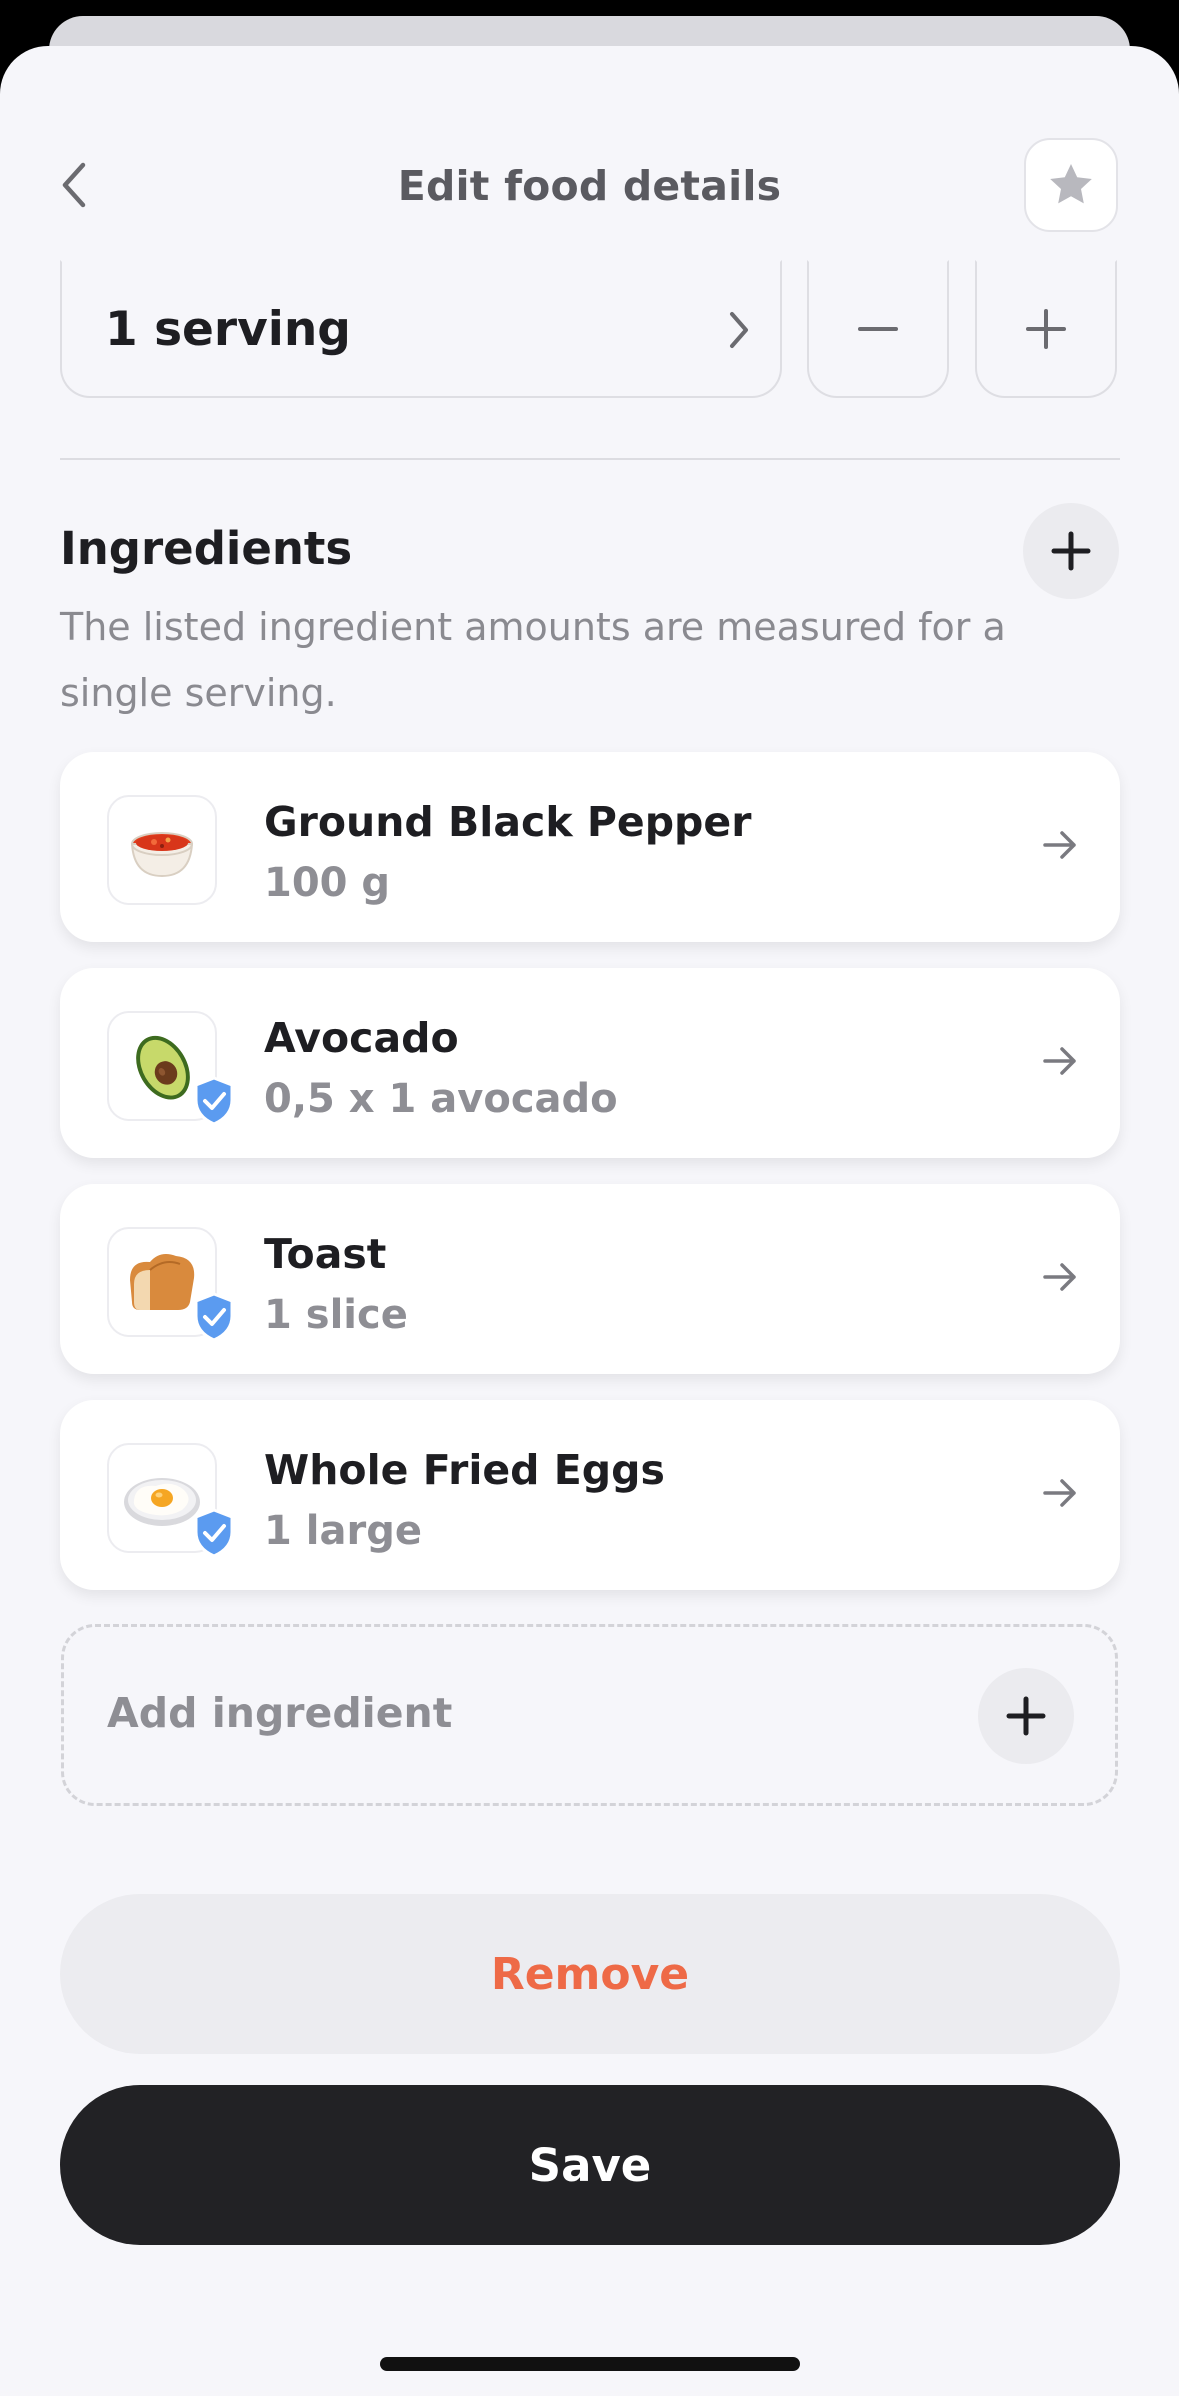 This screenshot has height=2396, width=1179. I want to click on ingredient-card-avocado: Avocado 0,5 x 1 avocado, so click(590, 1063).